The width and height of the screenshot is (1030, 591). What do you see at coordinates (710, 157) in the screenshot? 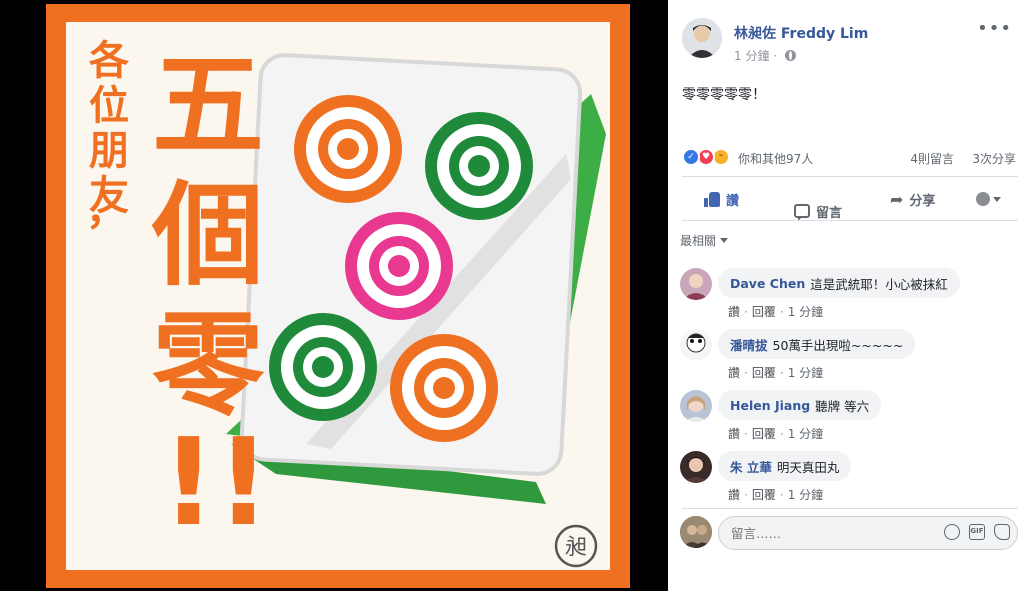
I see `reaction-icons: ✓ ♥ ᵕ` at bounding box center [710, 157].